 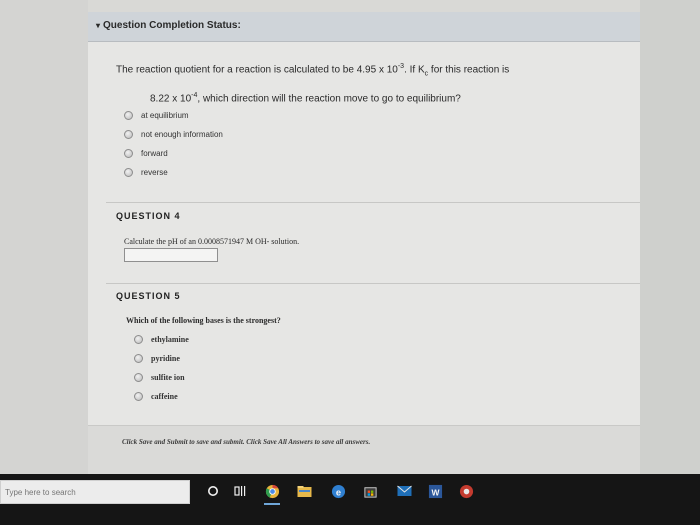 I want to click on option-sulfite-ion: sulfite ion, so click(x=161, y=377).